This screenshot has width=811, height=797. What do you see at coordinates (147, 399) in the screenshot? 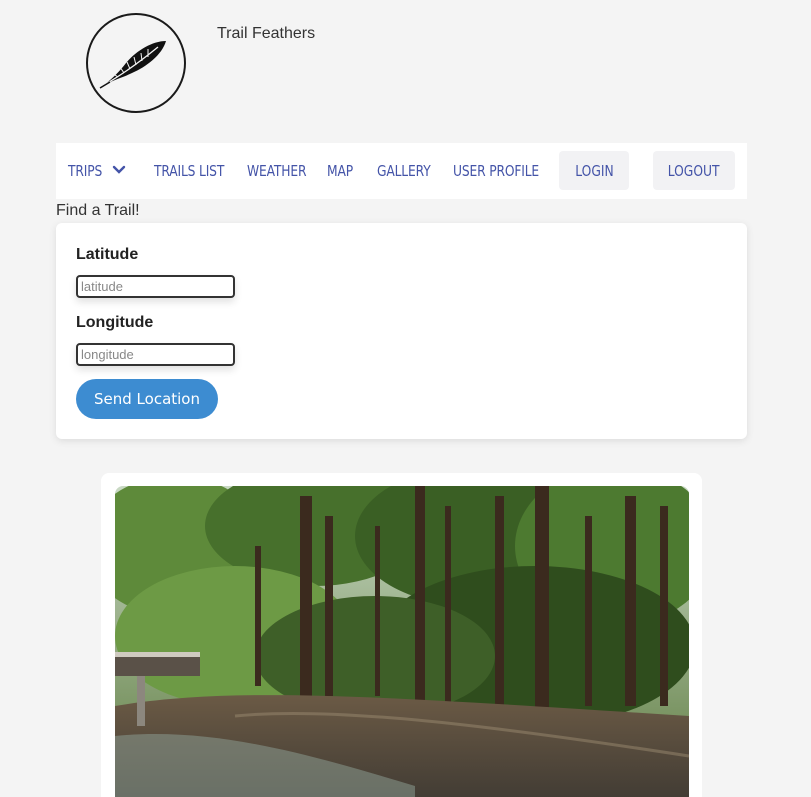
I see `send-location-button: Send Location` at bounding box center [147, 399].